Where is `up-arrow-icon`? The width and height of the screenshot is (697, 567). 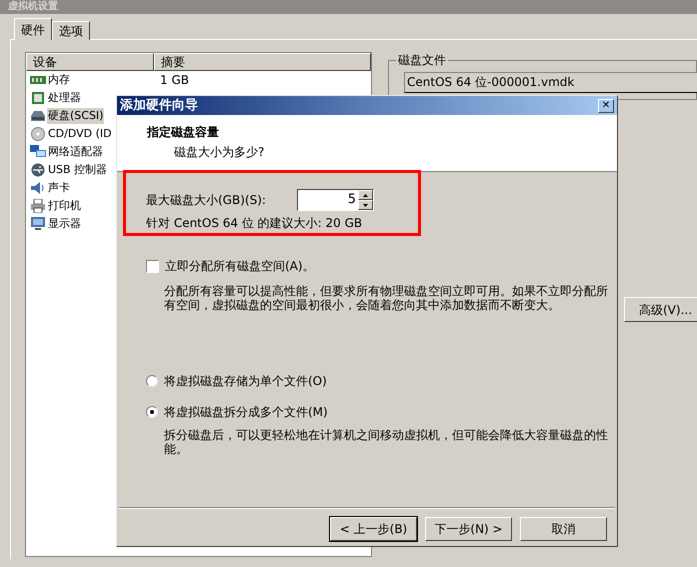 up-arrow-icon is located at coordinates (365, 195).